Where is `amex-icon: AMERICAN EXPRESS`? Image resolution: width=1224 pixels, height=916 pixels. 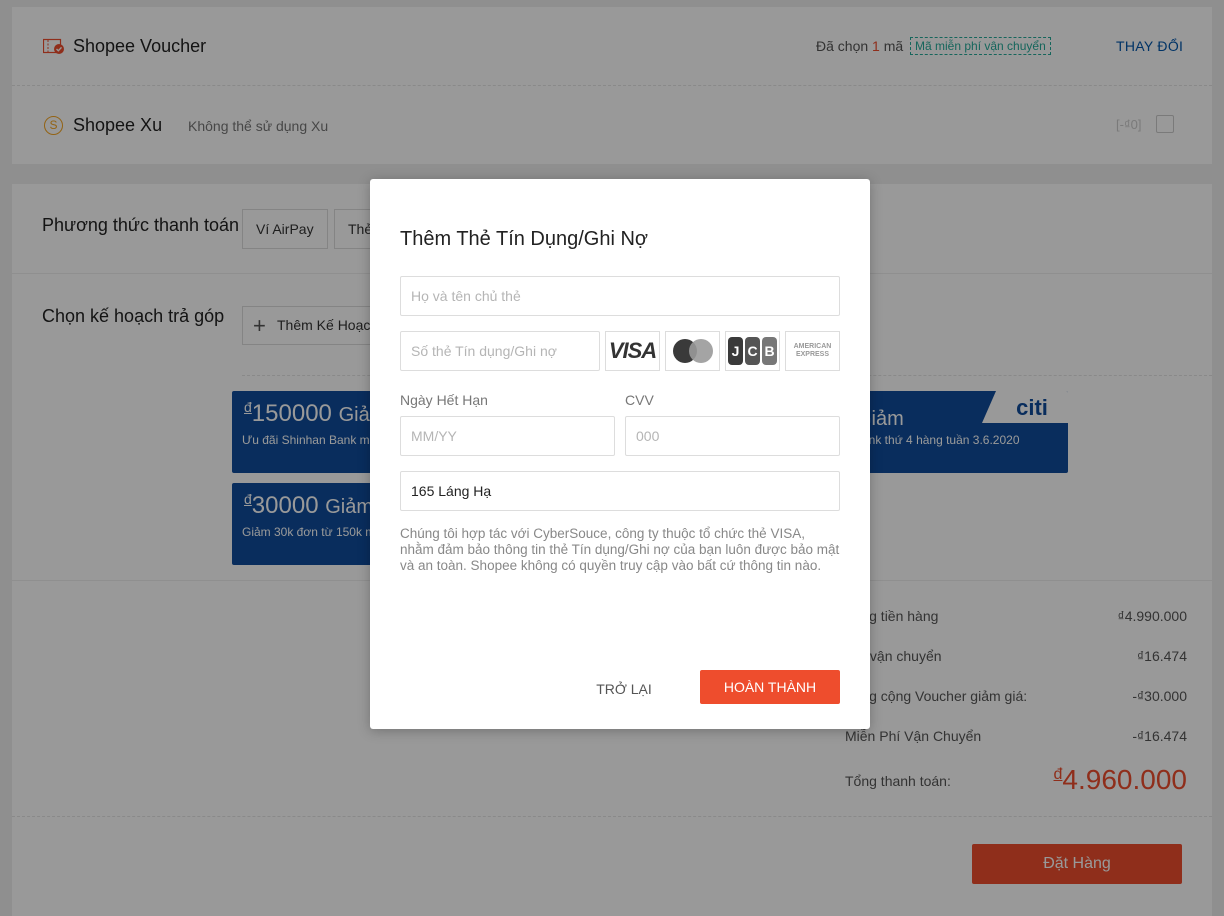 amex-icon: AMERICAN EXPRESS is located at coordinates (812, 351).